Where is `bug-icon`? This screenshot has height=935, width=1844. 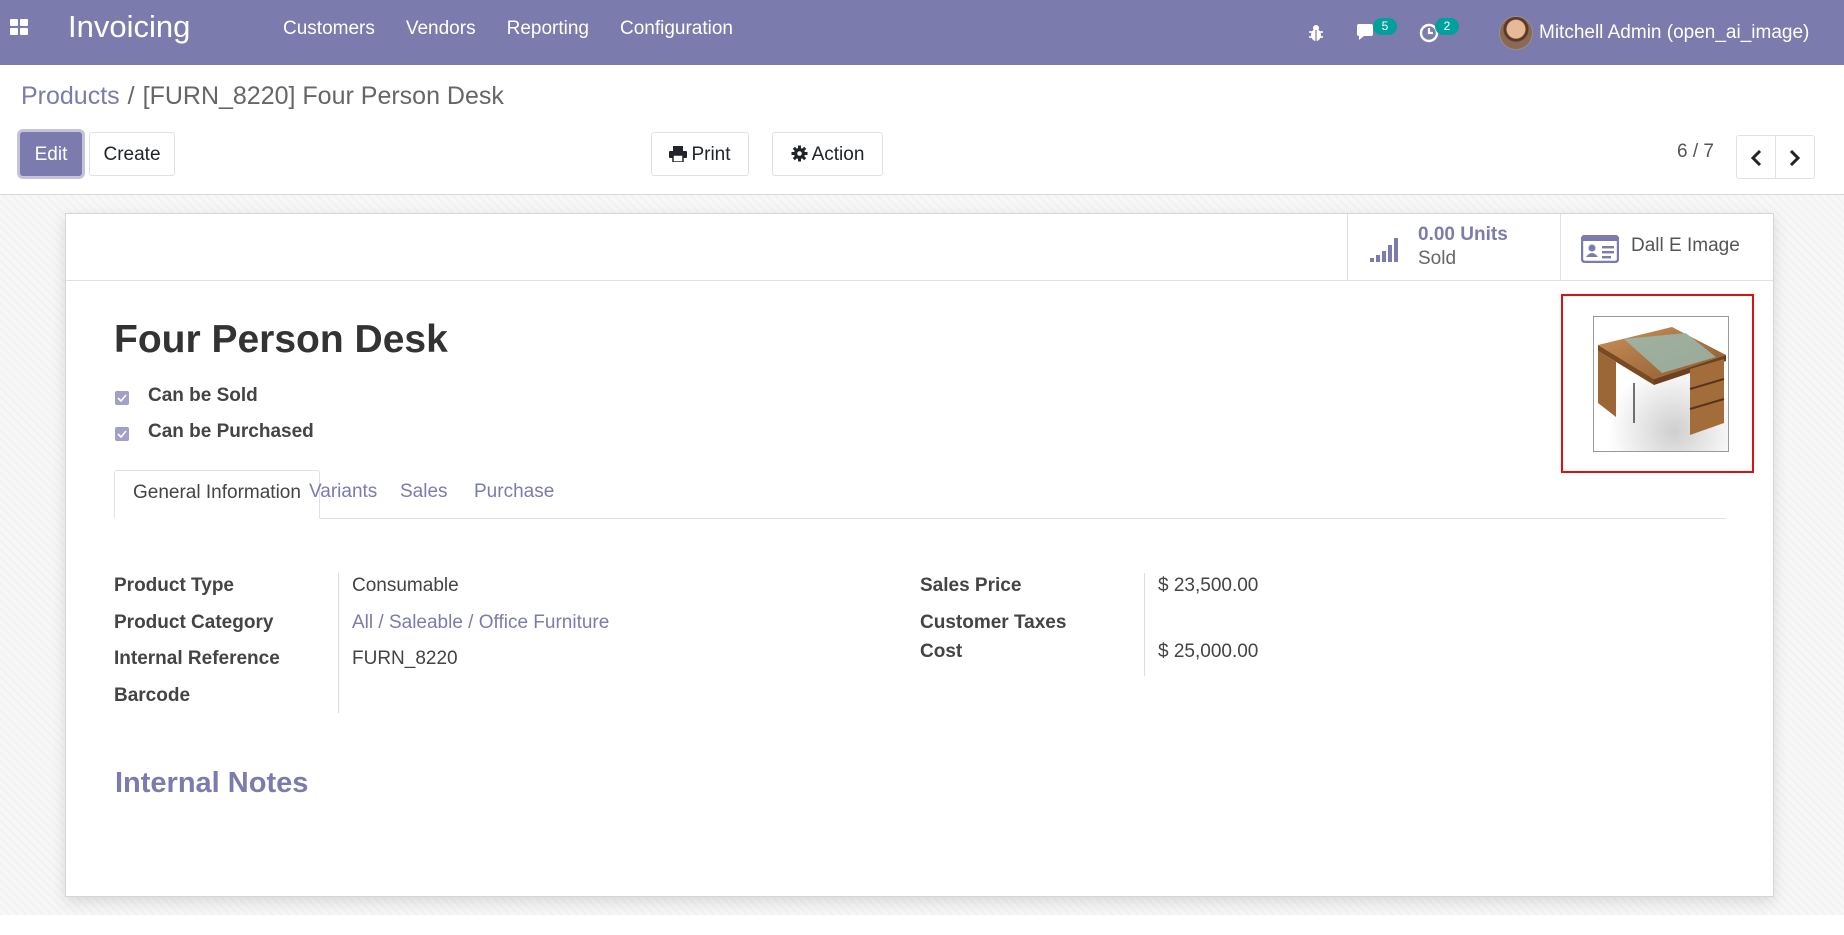 bug-icon is located at coordinates (1316, 32).